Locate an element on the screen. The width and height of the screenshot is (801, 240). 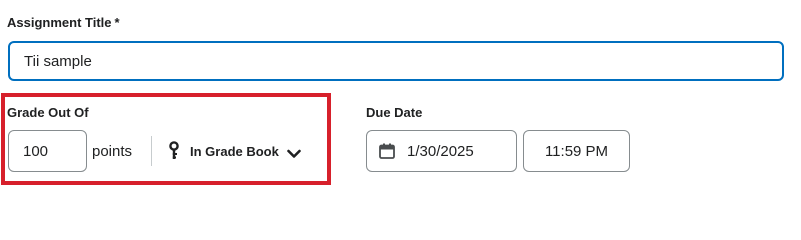
calendar-icon is located at coordinates (387, 151).